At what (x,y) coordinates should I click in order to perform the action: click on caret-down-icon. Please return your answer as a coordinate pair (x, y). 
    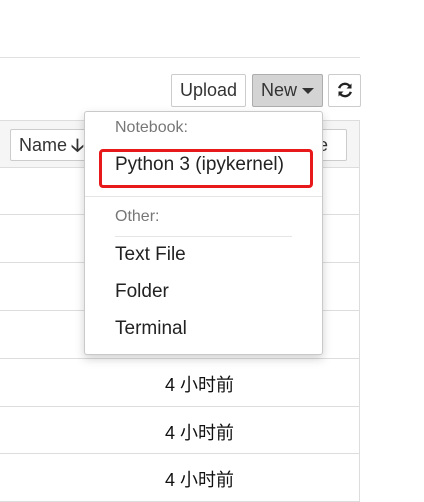
    Looking at the image, I should click on (308, 91).